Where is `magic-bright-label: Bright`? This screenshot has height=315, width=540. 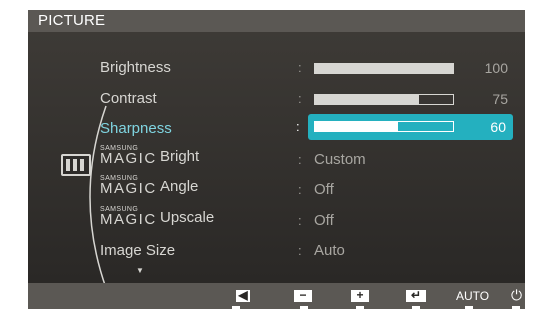
magic-bright-label: Bright is located at coordinates (180, 156).